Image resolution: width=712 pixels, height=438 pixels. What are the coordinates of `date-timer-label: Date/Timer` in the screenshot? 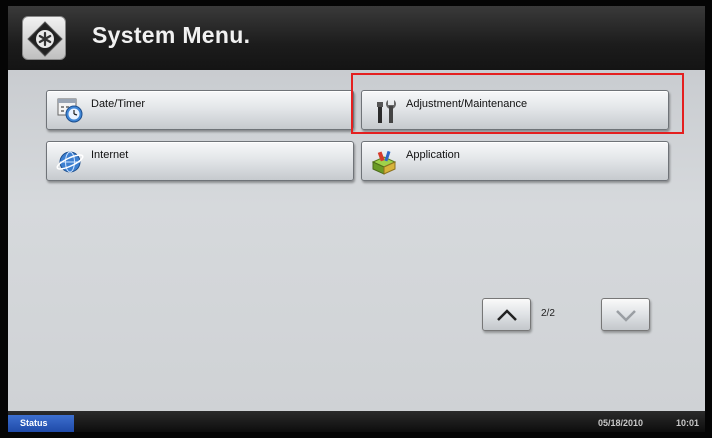 It's located at (118, 104).